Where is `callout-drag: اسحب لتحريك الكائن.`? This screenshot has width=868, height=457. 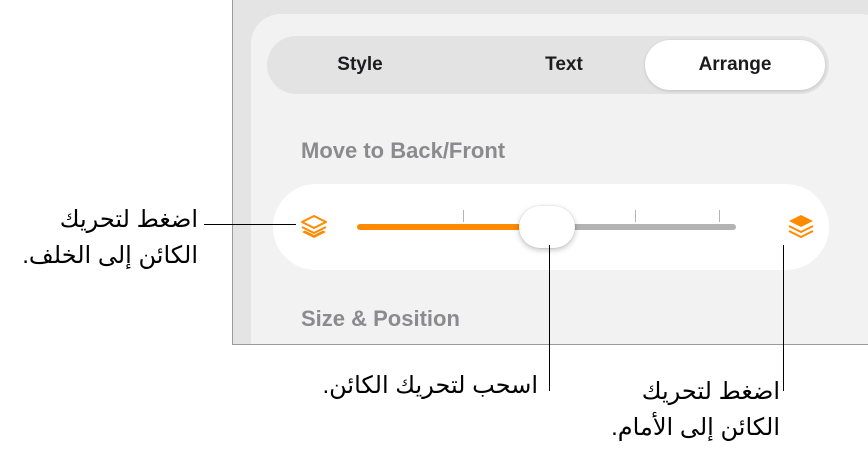 callout-drag: اسحب لتحريك الكائن. is located at coordinates (430, 386).